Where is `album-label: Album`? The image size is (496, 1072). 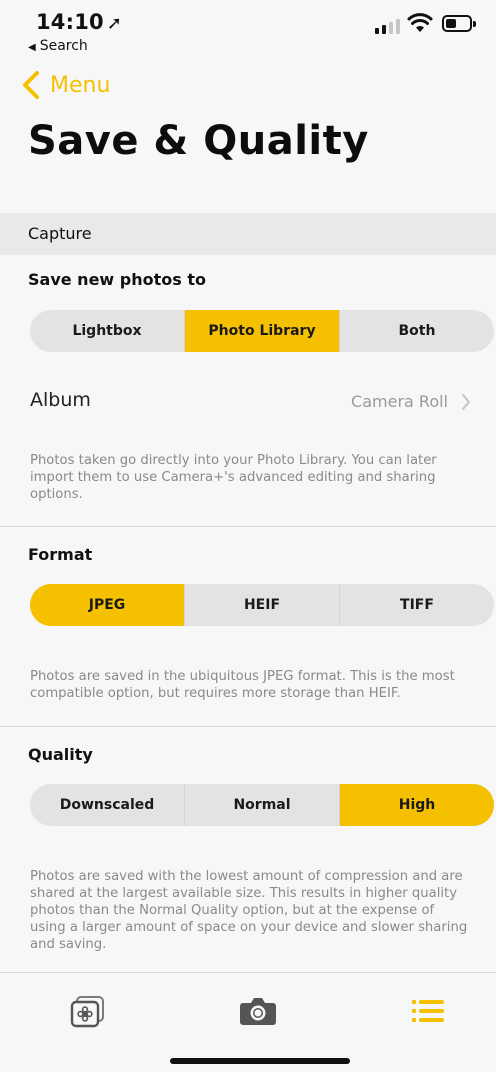 album-label: Album is located at coordinates (60, 400).